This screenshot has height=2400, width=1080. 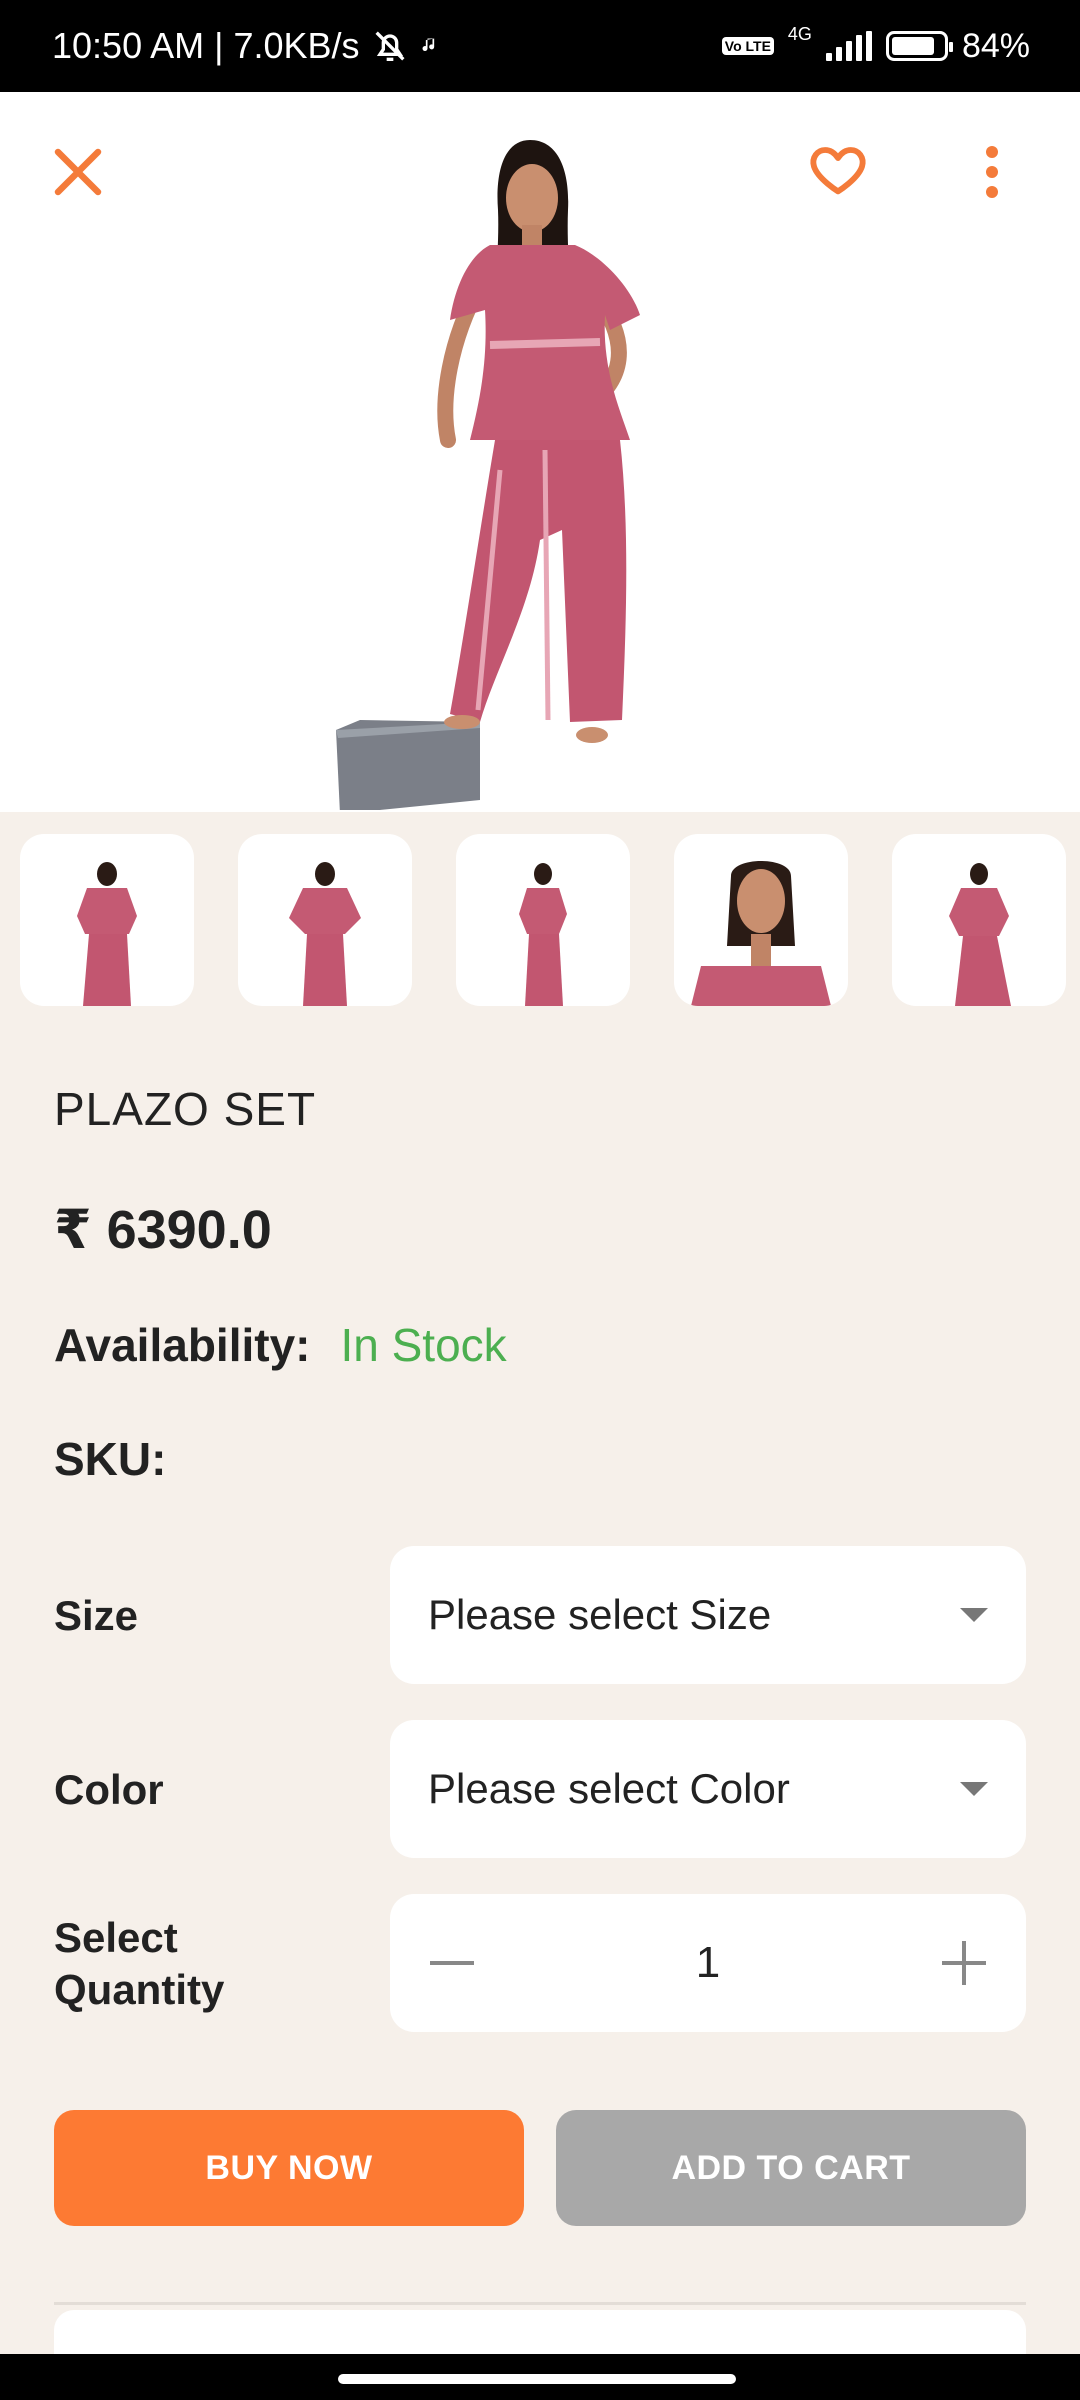 I want to click on signal-icon, so click(x=848, y=46).